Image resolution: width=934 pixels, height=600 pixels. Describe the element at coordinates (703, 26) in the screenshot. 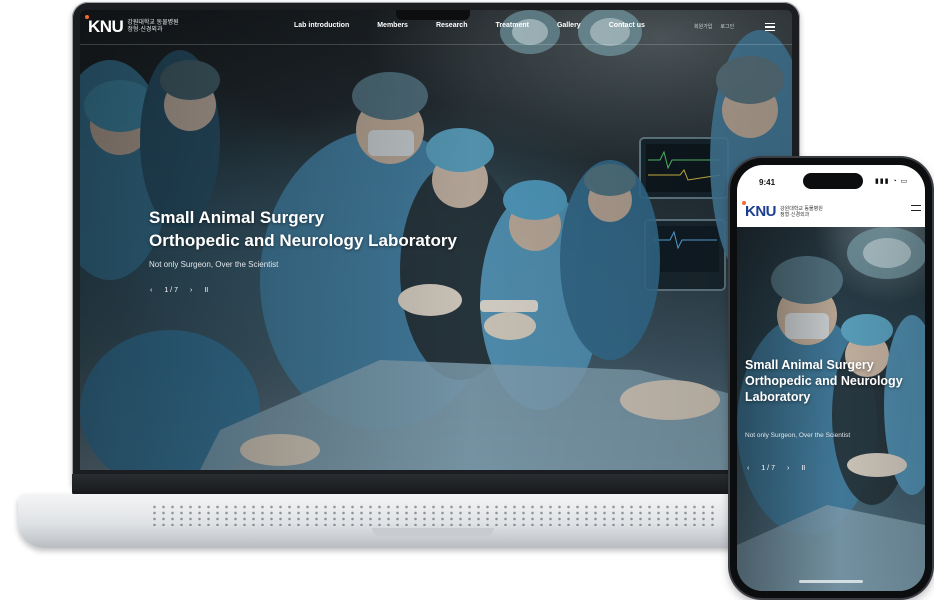

I see `signup-link: 회원가입` at that location.